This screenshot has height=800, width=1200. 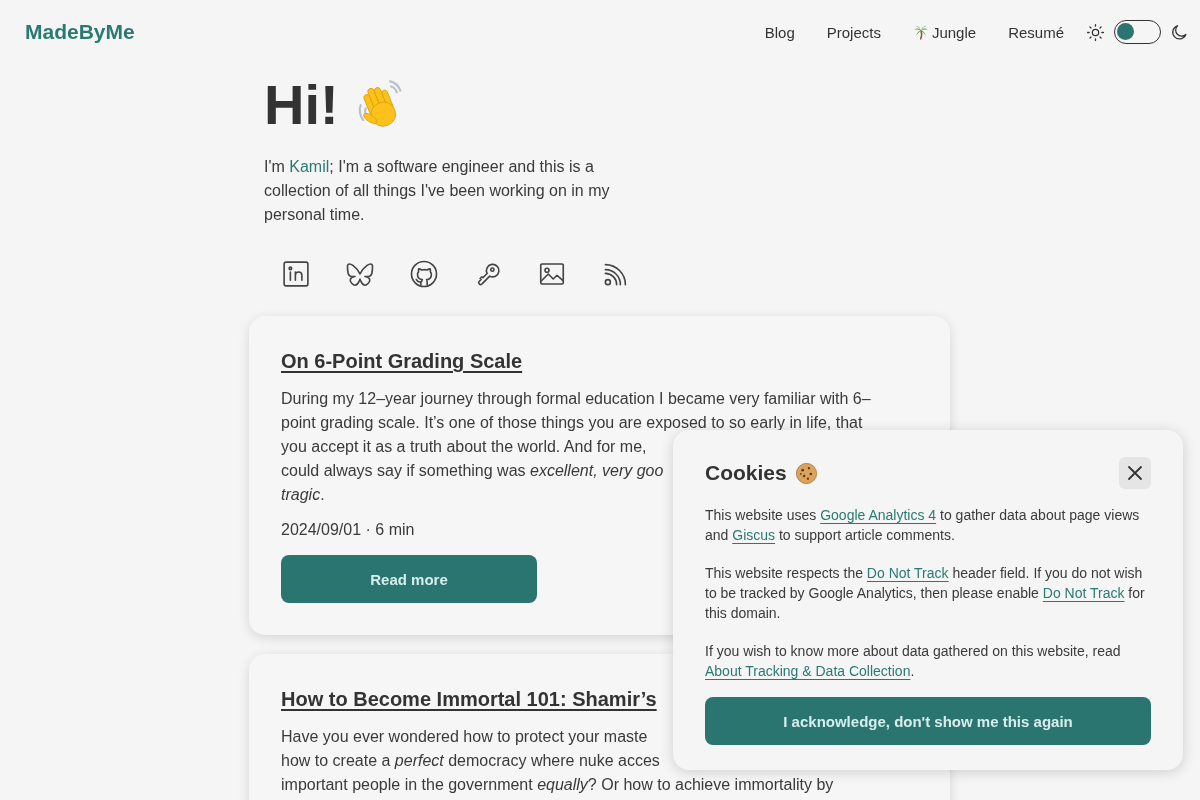 I want to click on excerpt-line: Have you ever wondered how to protect your maste, so click(x=464, y=737).